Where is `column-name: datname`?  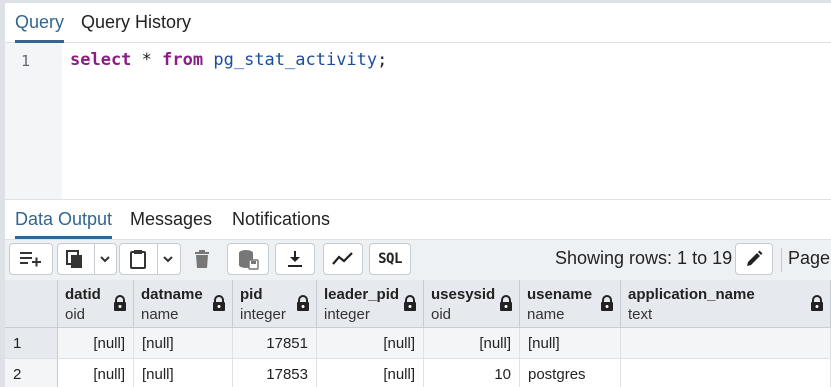
column-name: datname is located at coordinates (172, 294).